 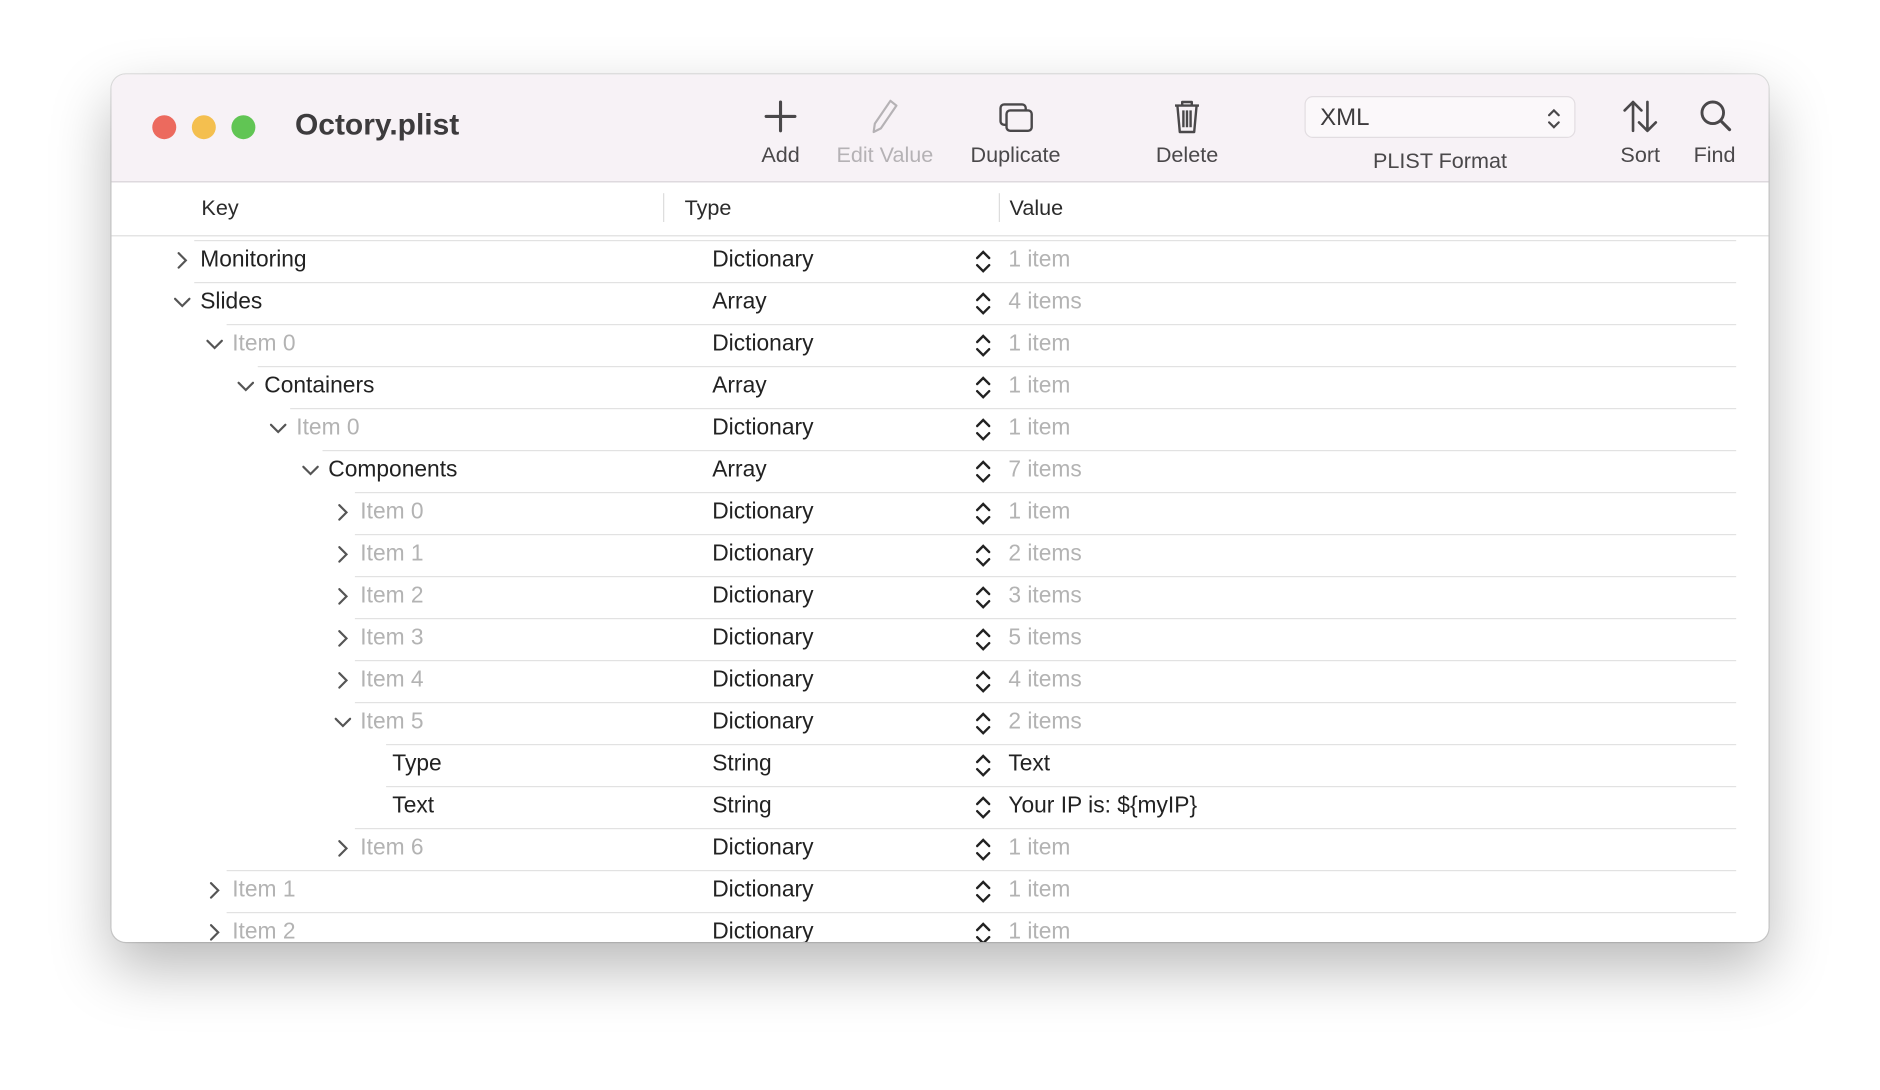 I want to click on row-key: Item 6, so click(x=391, y=848).